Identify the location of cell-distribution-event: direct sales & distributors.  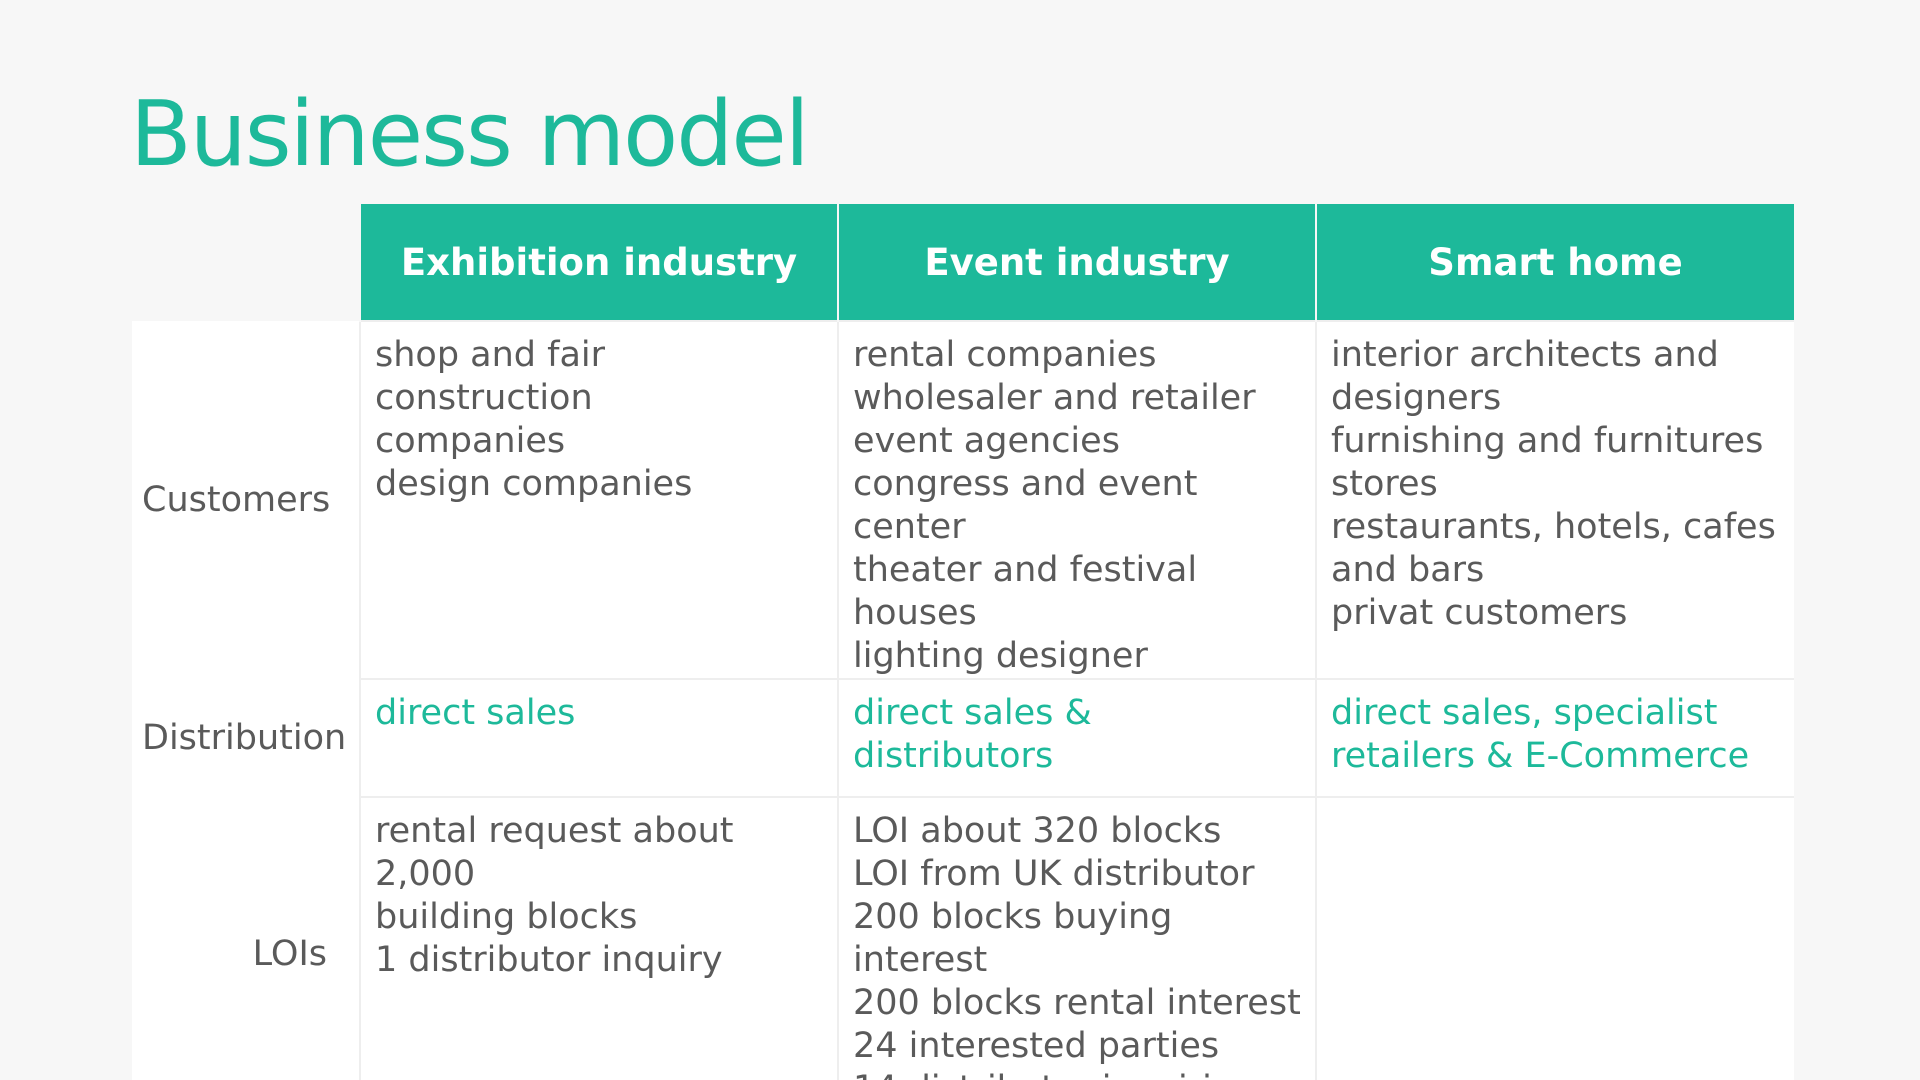
(1076, 737).